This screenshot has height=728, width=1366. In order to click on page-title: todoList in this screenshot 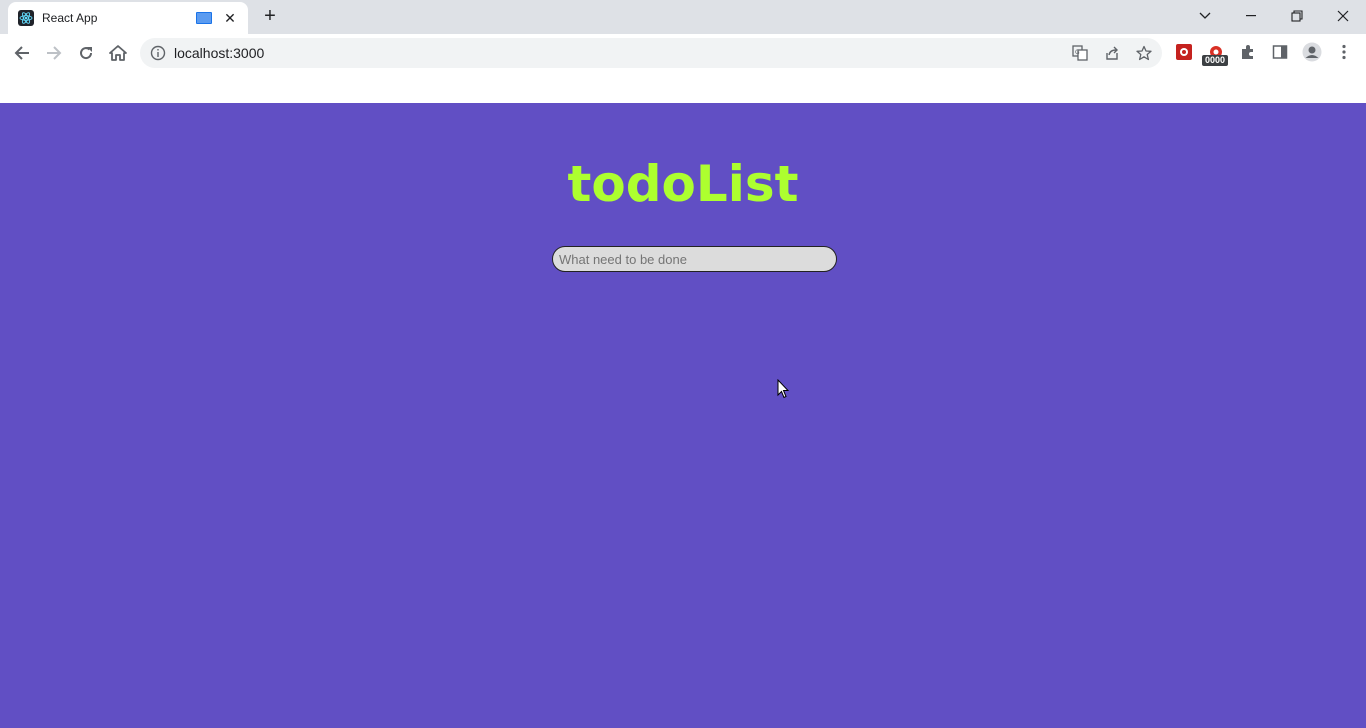, I will do `click(683, 184)`.